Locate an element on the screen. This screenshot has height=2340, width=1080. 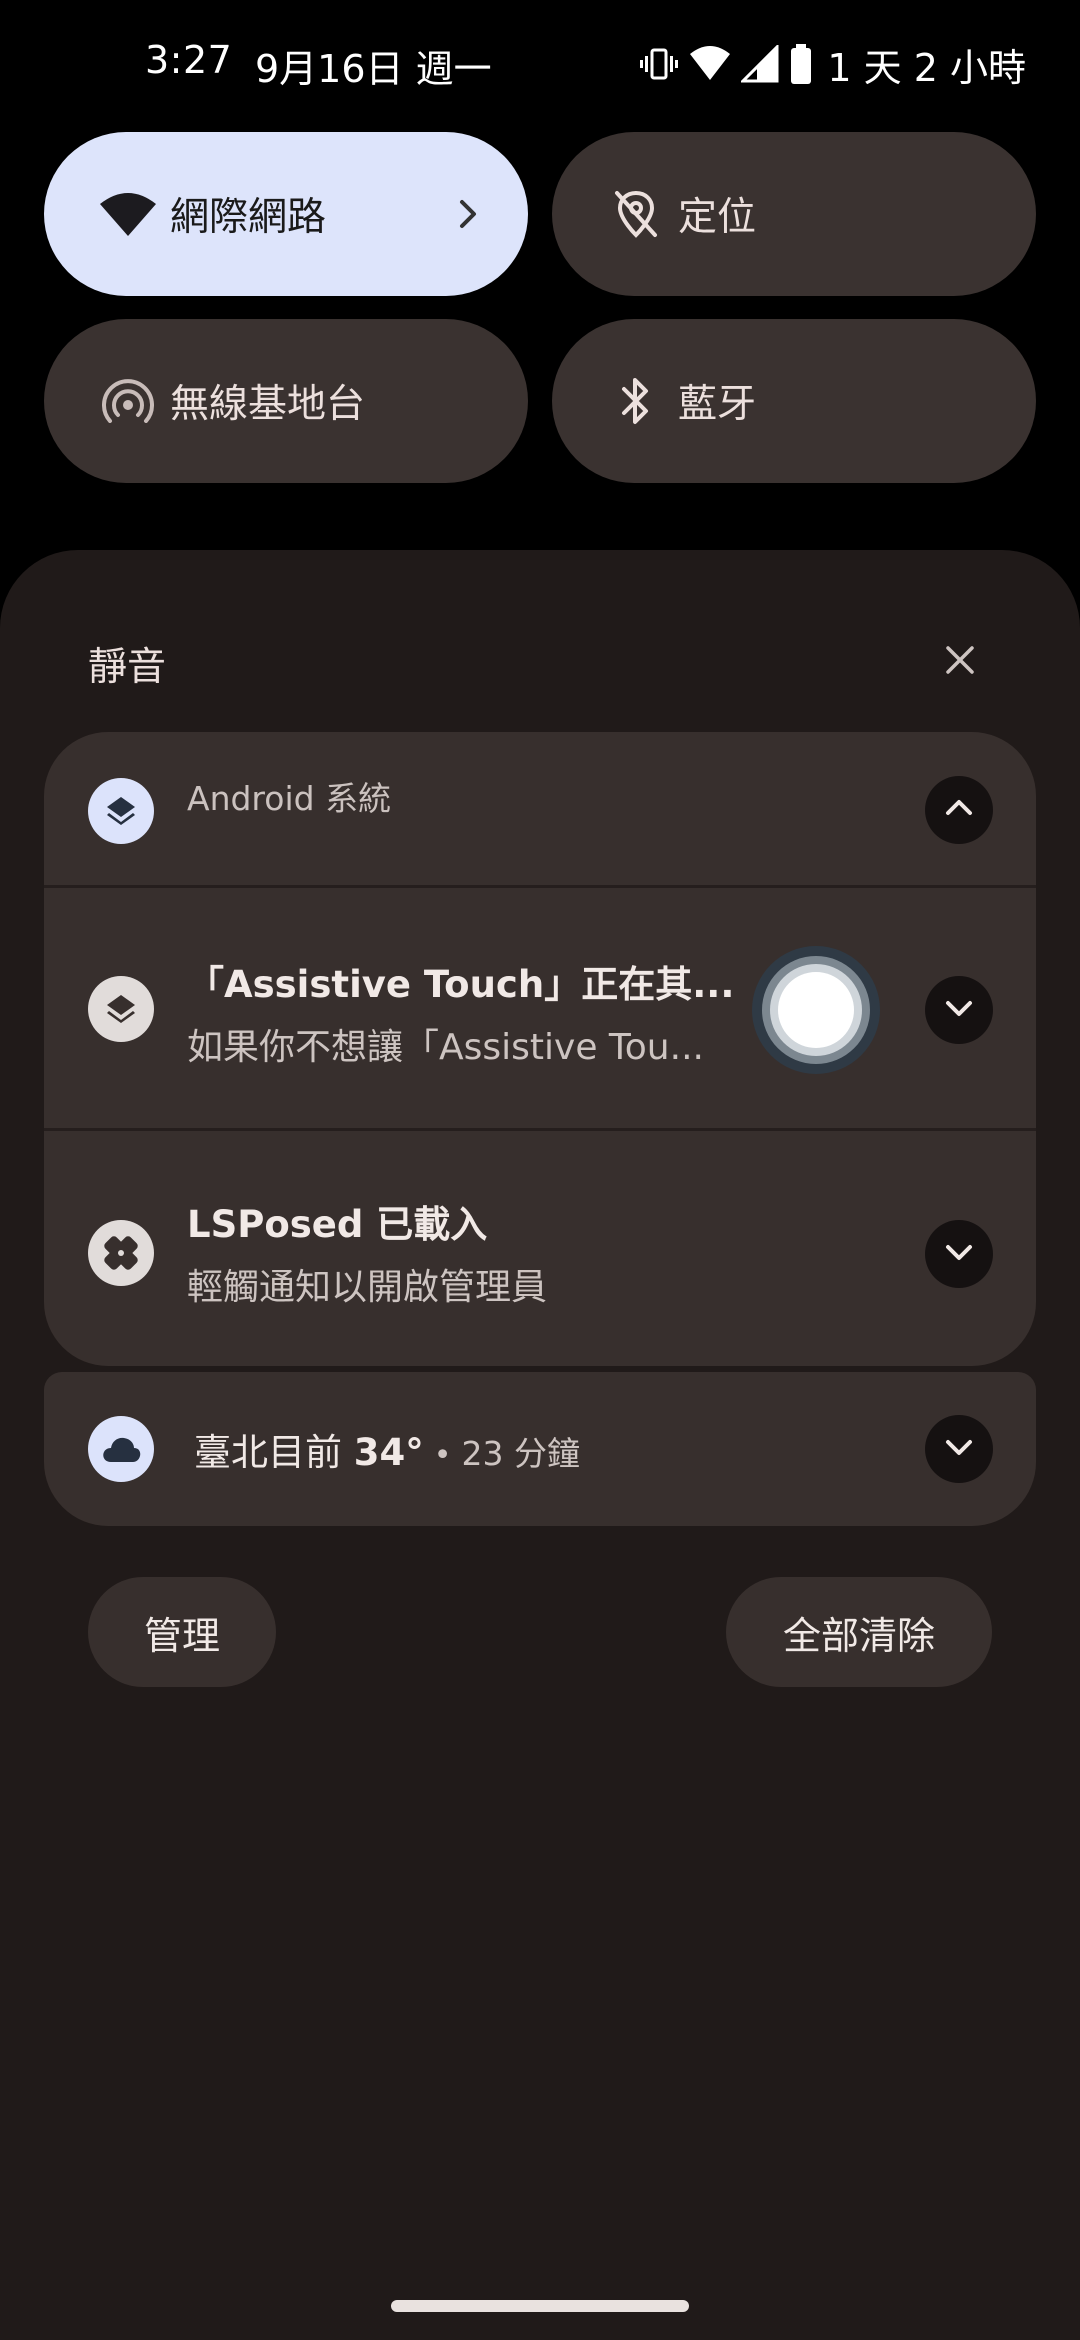
tile-bluetooth-label: 藍牙 is located at coordinates (717, 404).